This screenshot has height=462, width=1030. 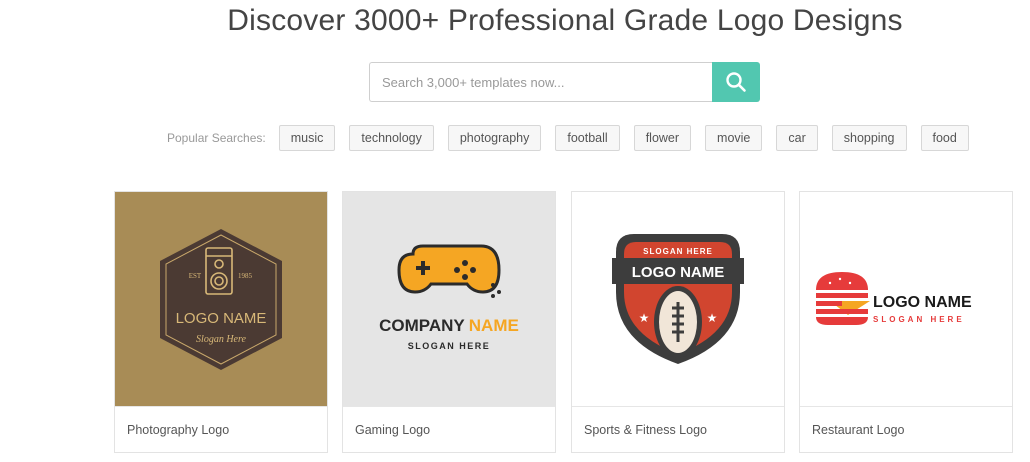 What do you see at coordinates (869, 138) in the screenshot?
I see `tag-shopping: shopping` at bounding box center [869, 138].